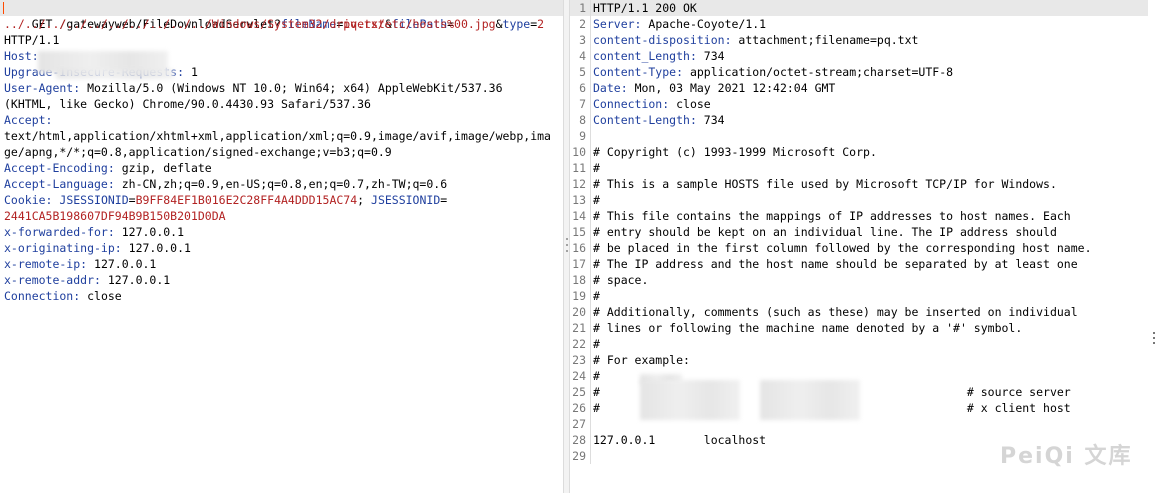 The height and width of the screenshot is (493, 1158). I want to click on request-header-accept: Accept:, so click(281, 120).